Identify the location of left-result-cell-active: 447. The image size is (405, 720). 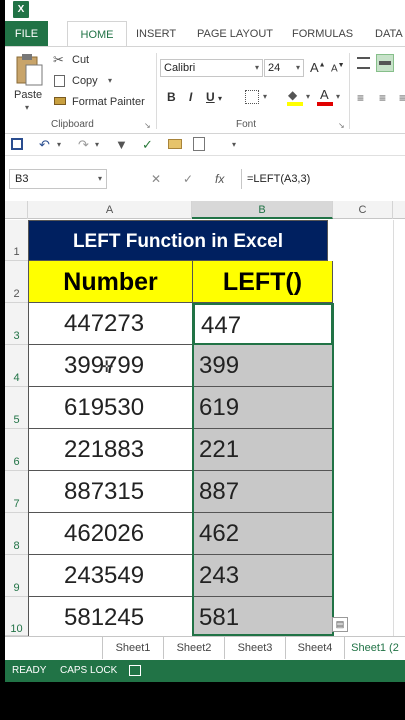
(263, 324).